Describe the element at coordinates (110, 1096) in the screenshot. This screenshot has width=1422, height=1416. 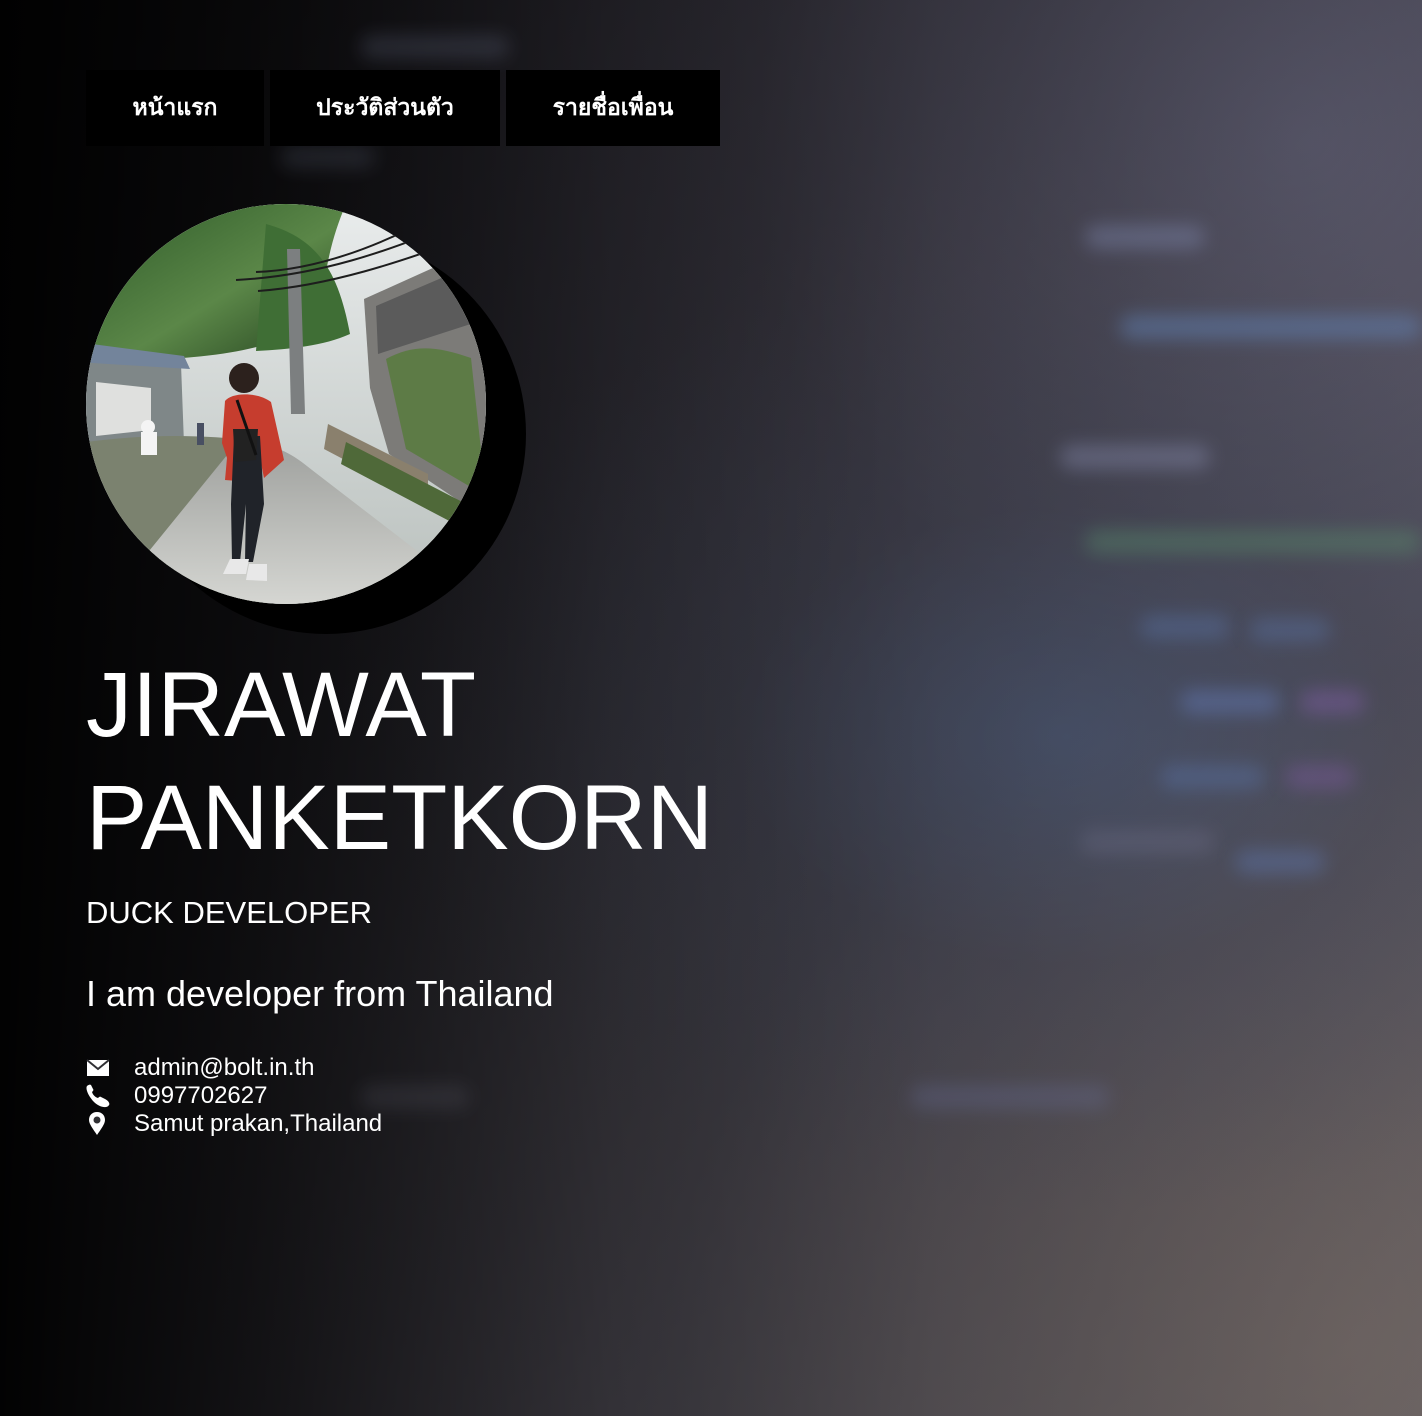
I see `phone-icon` at that location.